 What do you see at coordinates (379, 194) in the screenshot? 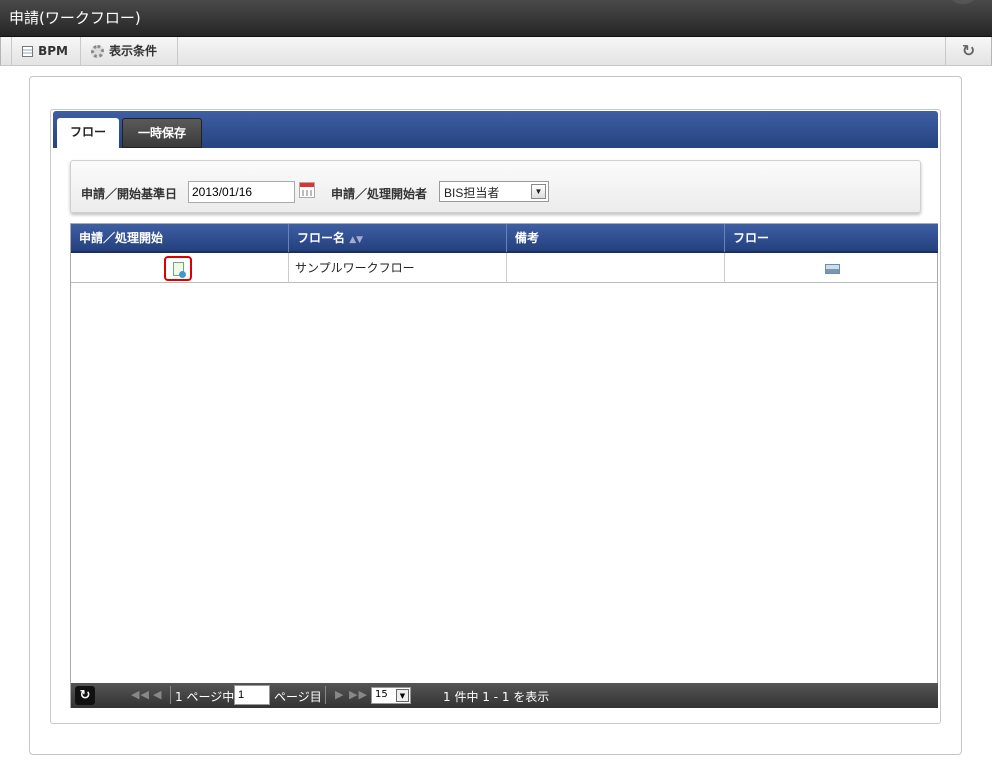
I see `actor-label: 申請／処理開始者` at bounding box center [379, 194].